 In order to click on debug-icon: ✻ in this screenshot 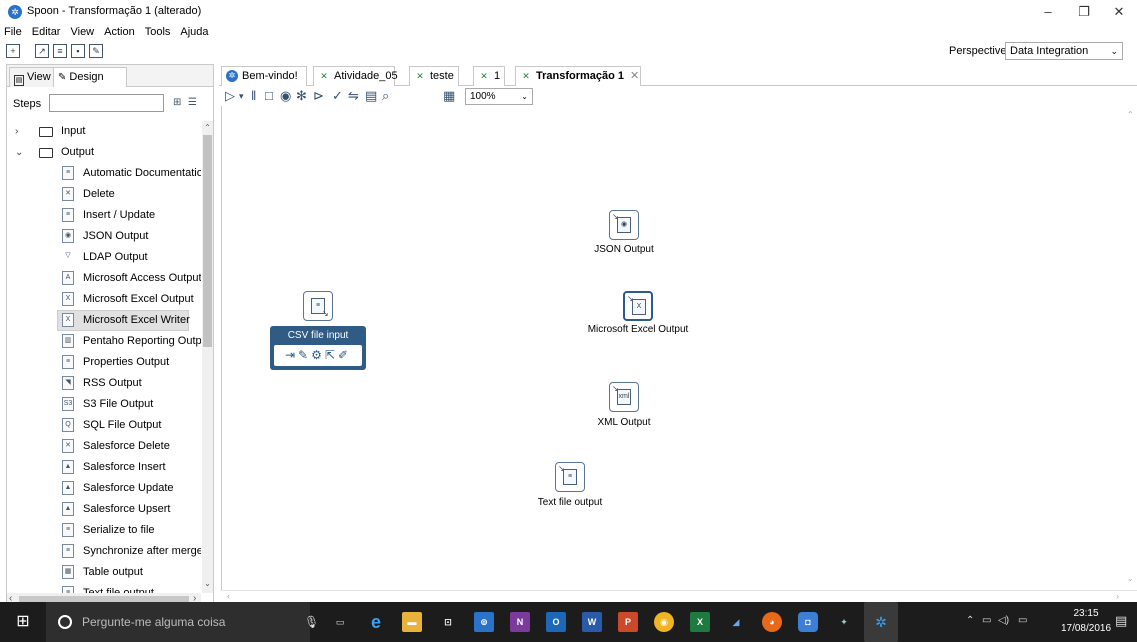, I will do `click(301, 96)`.